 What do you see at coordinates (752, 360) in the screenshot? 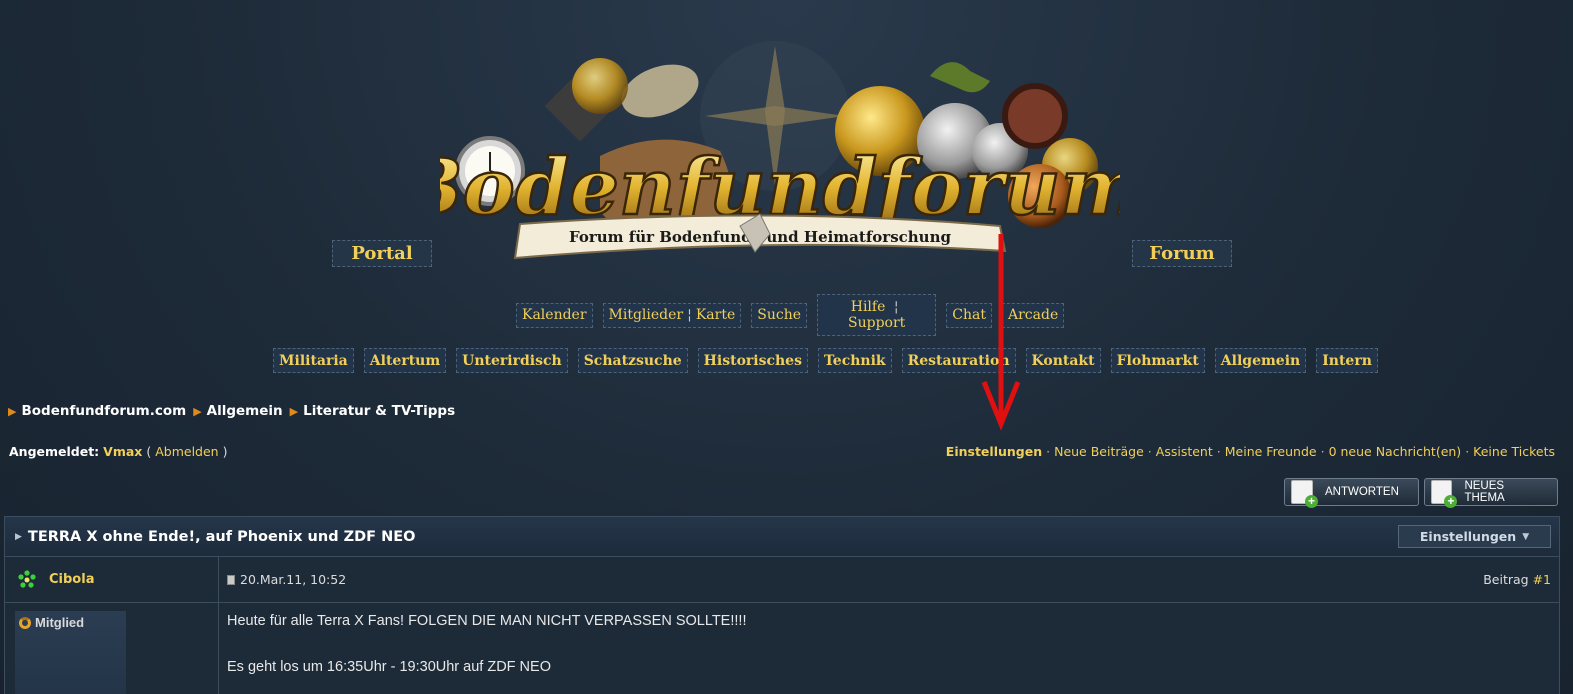
I see `category-historisches: Historisches` at bounding box center [752, 360].